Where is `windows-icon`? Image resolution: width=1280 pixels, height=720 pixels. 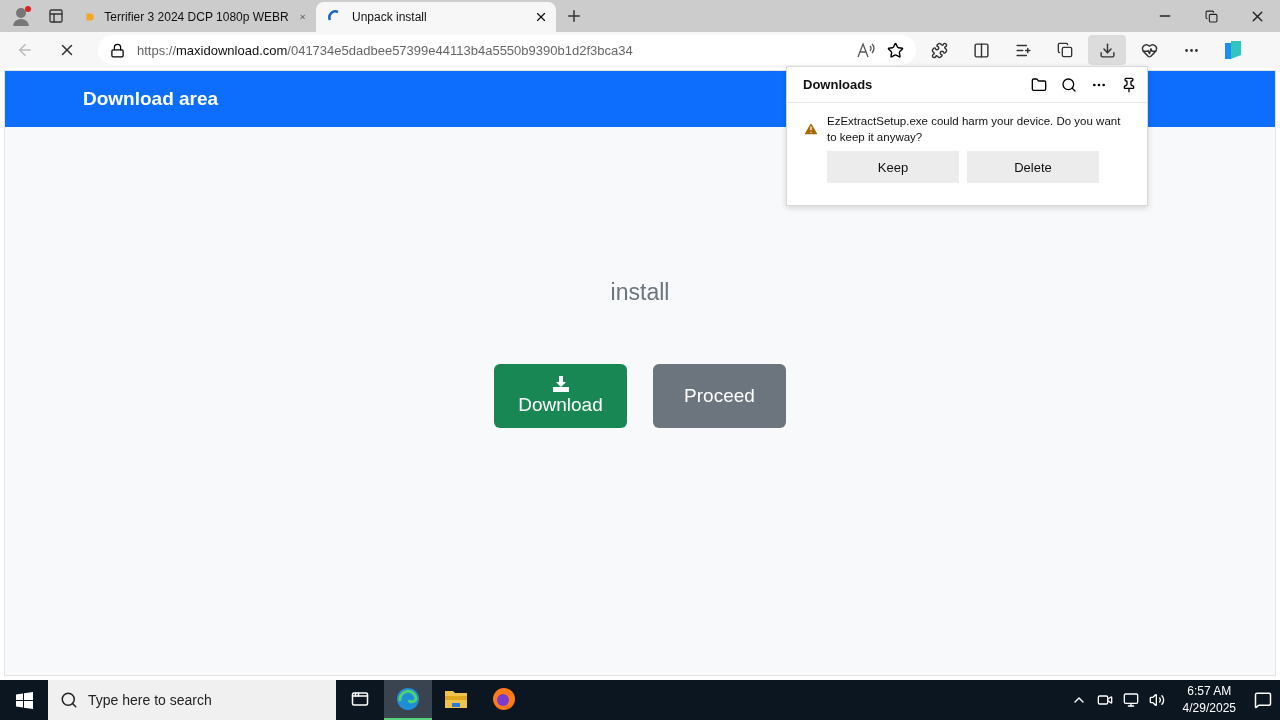 windows-icon is located at coordinates (24, 700).